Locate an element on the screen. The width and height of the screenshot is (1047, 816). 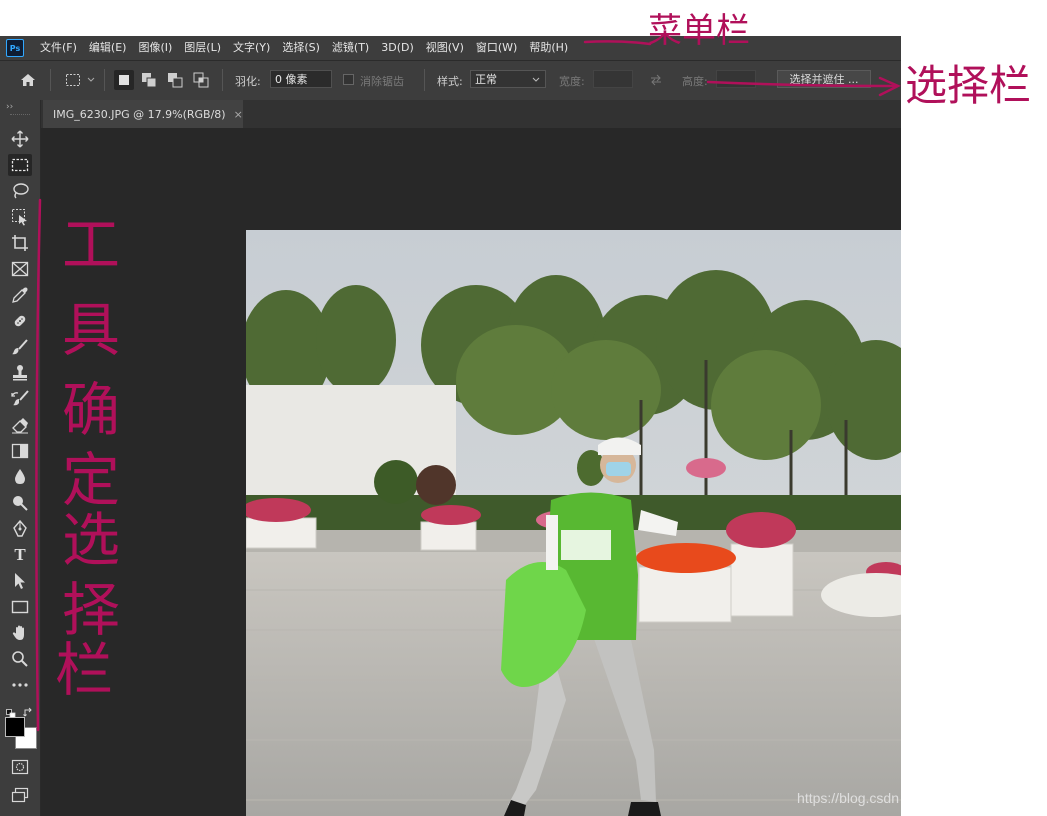
annotation-menu-bar: 菜单栏 is located at coordinates (699, 31).